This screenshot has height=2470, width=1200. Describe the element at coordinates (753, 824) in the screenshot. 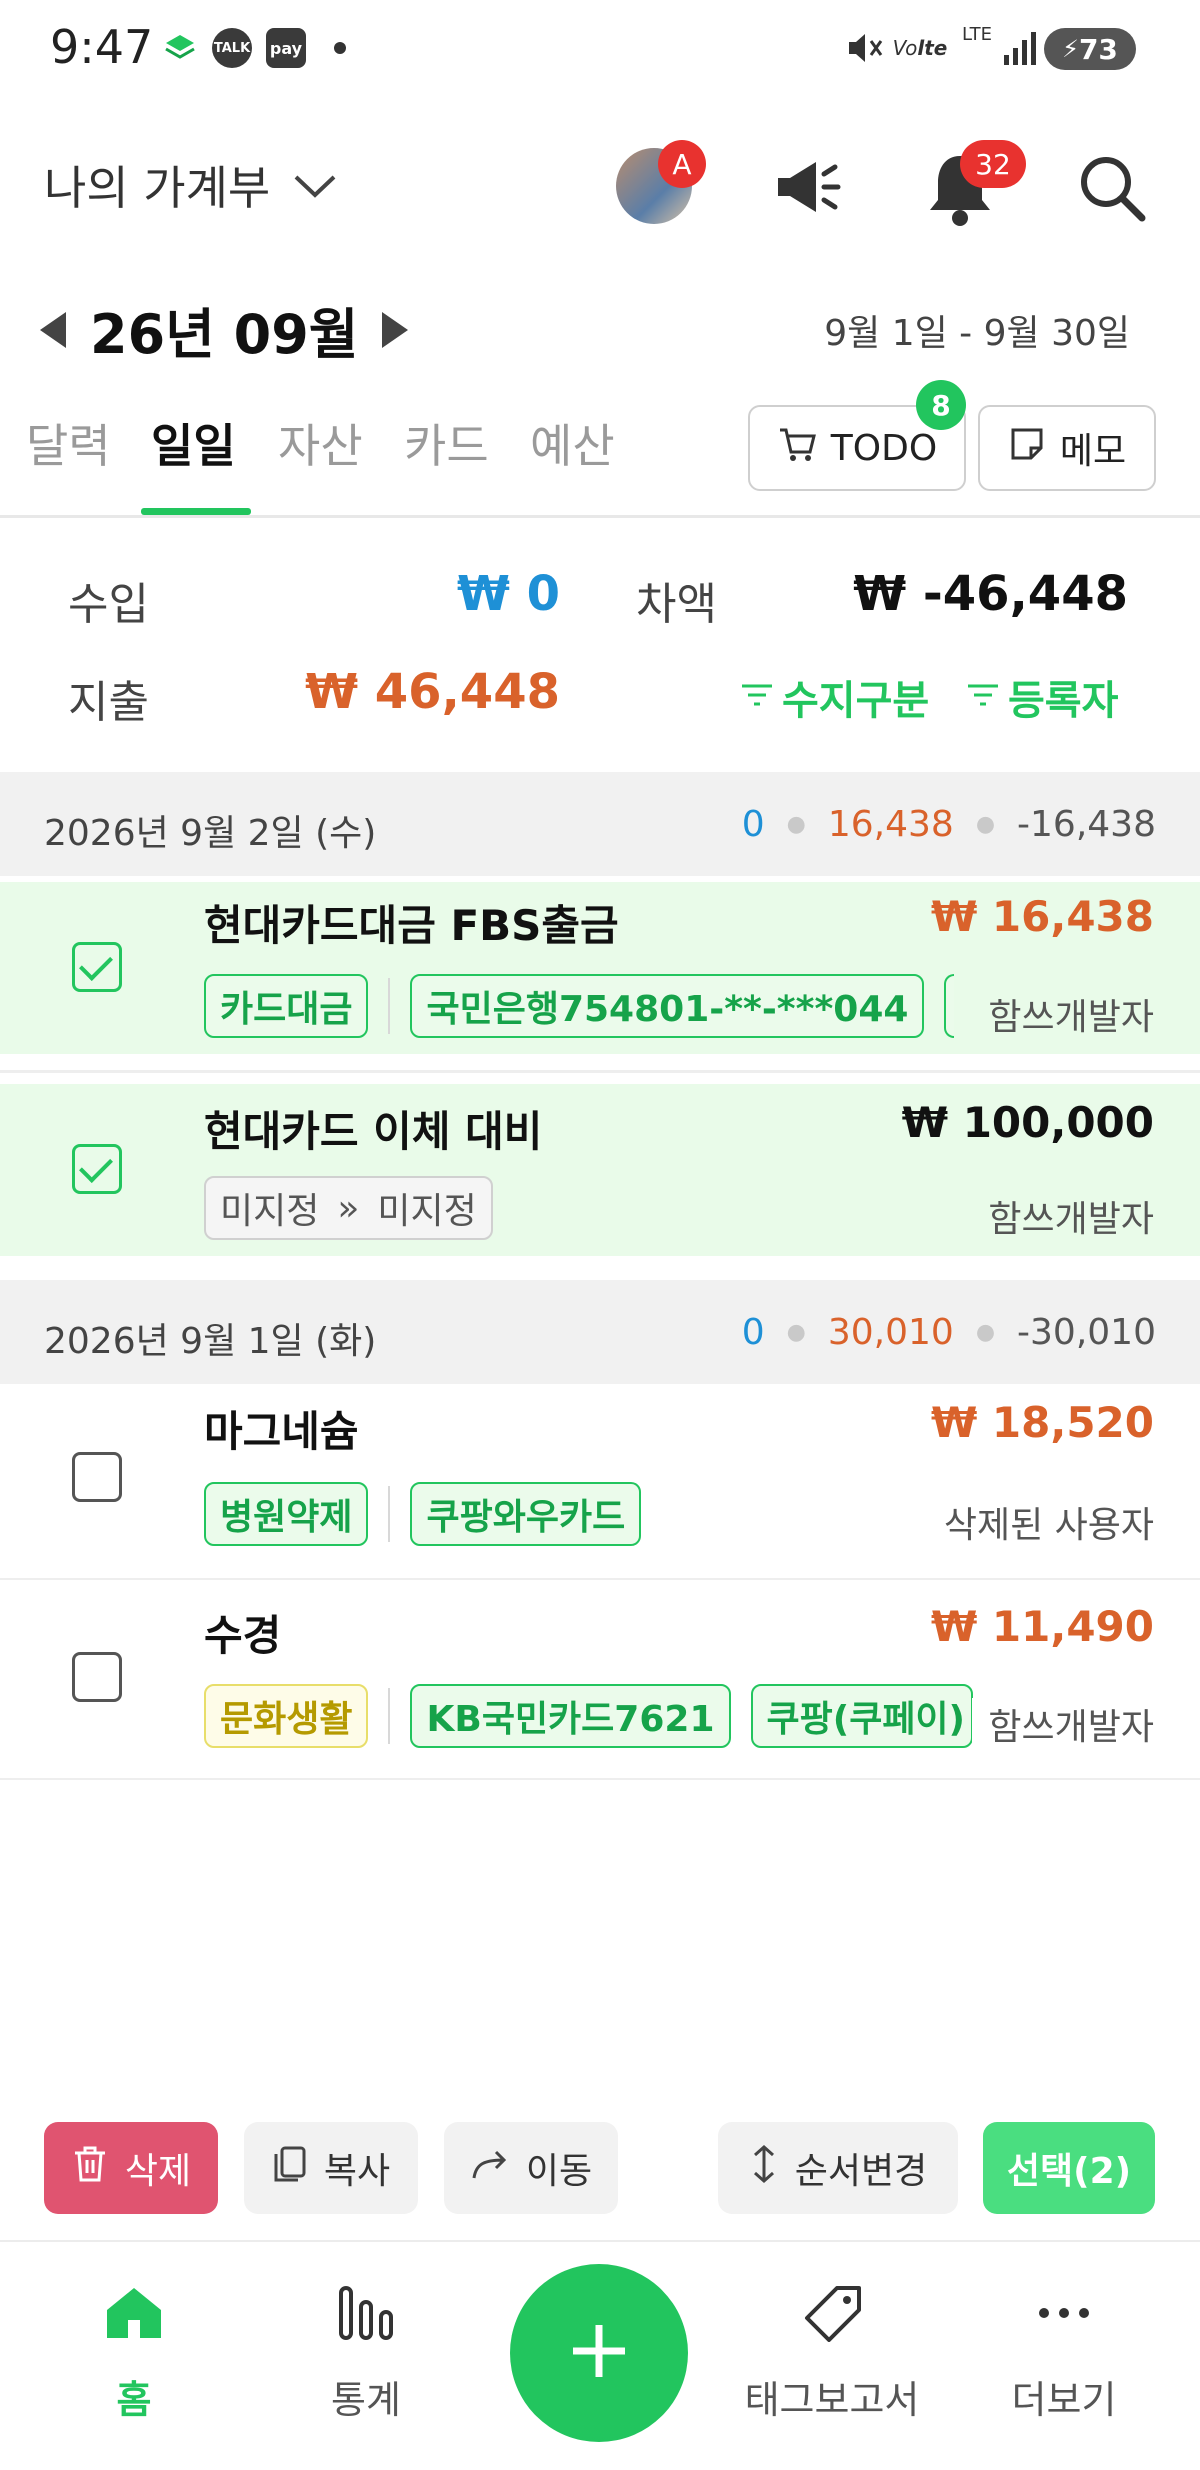

I see `day-income: 0` at that location.